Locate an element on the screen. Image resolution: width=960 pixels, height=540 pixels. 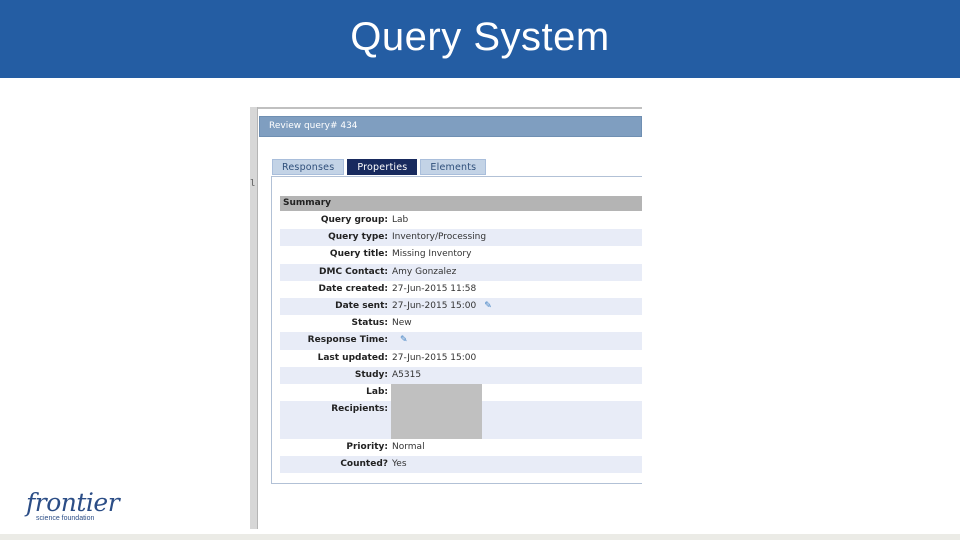
screenshot-left-sidebar: lc is located at coordinates (254, 318).